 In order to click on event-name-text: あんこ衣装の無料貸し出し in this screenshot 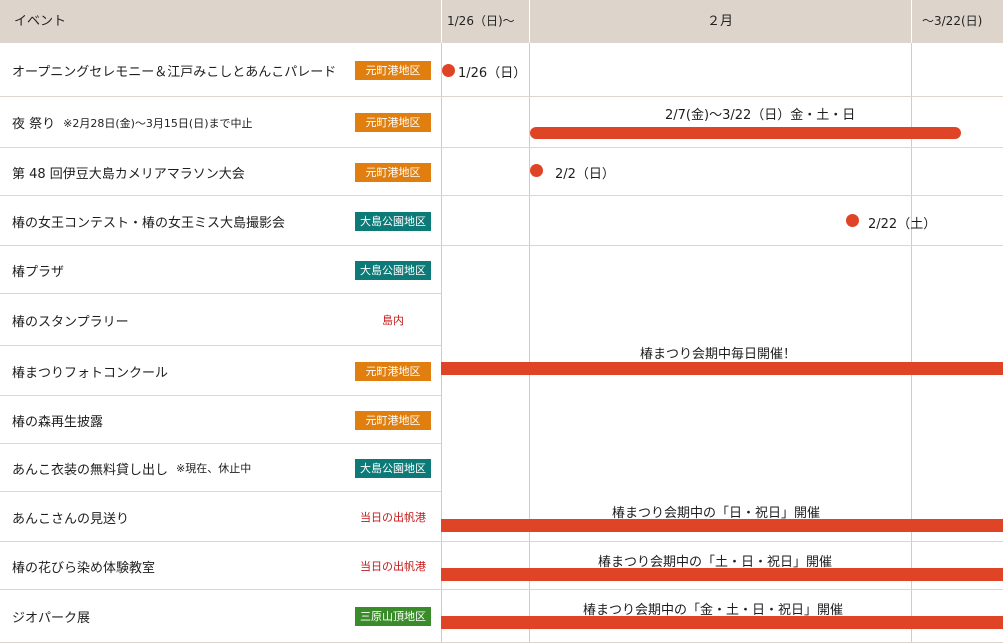, I will do `click(90, 470)`.